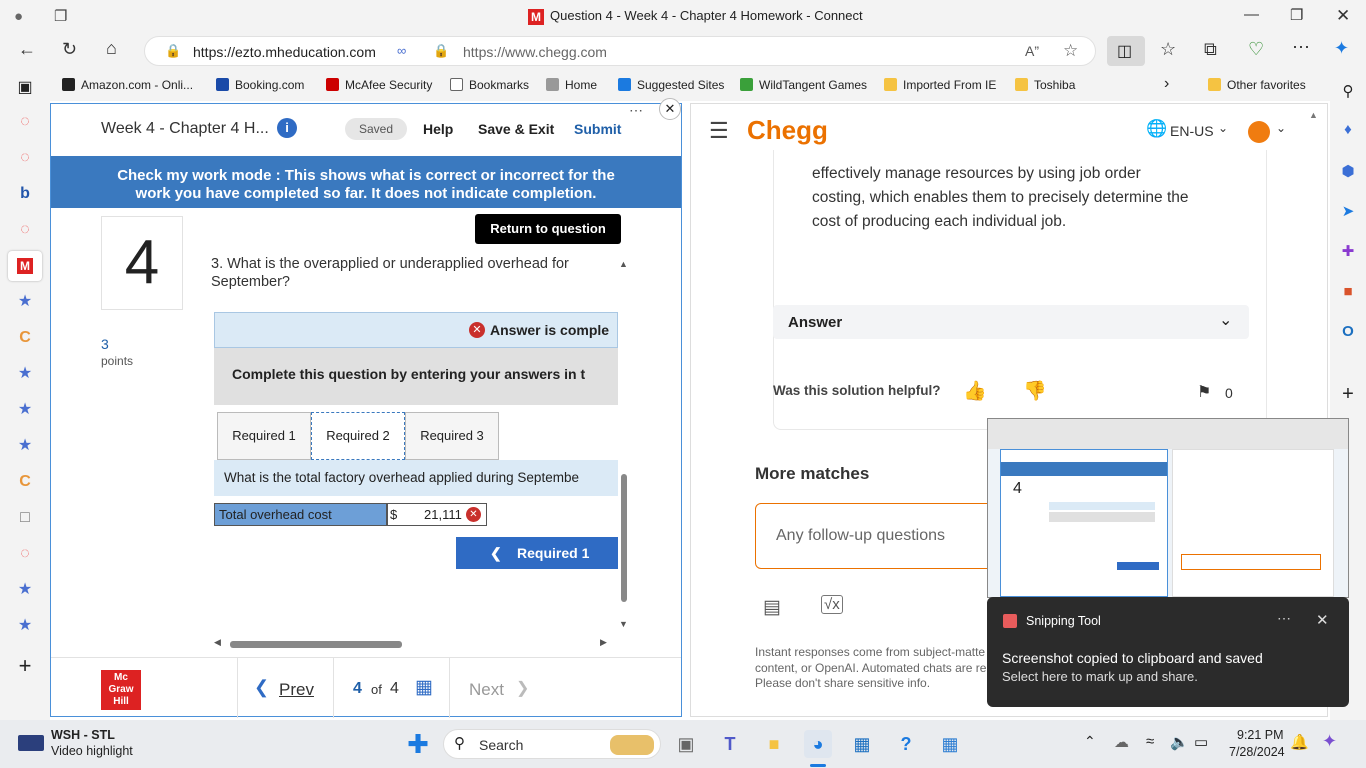 This screenshot has width=1366, height=768. What do you see at coordinates (25, 88) in the screenshot?
I see `tab-actions-icon: ▣` at bounding box center [25, 88].